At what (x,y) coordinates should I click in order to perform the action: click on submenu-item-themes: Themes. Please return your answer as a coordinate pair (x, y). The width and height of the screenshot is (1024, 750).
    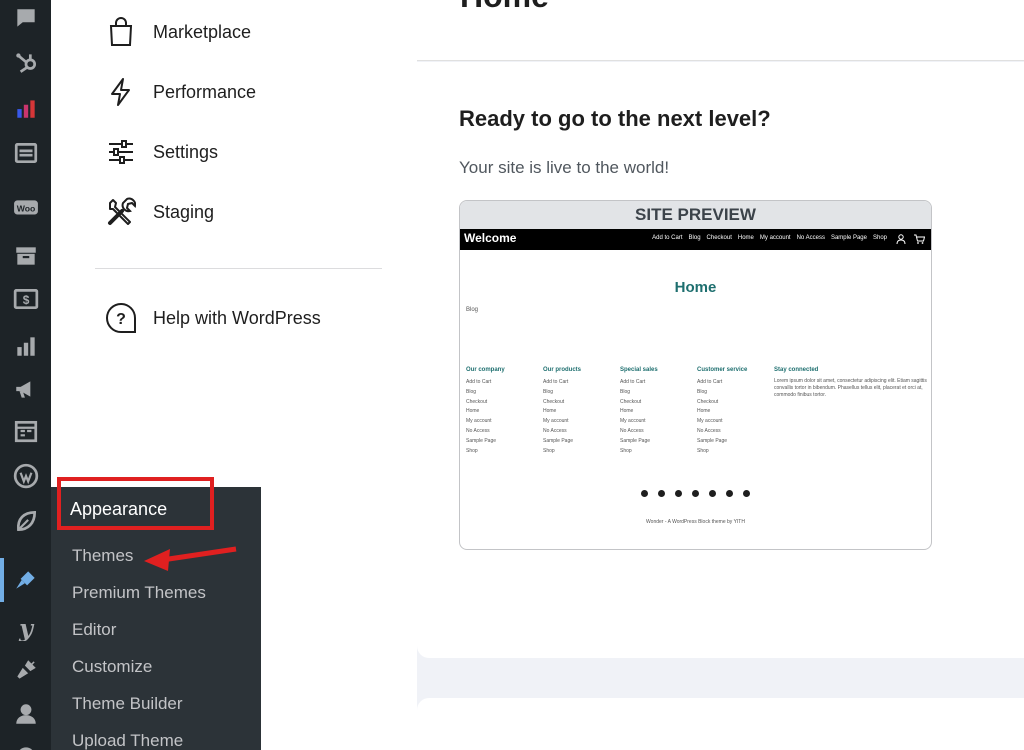
    Looking at the image, I should click on (102, 556).